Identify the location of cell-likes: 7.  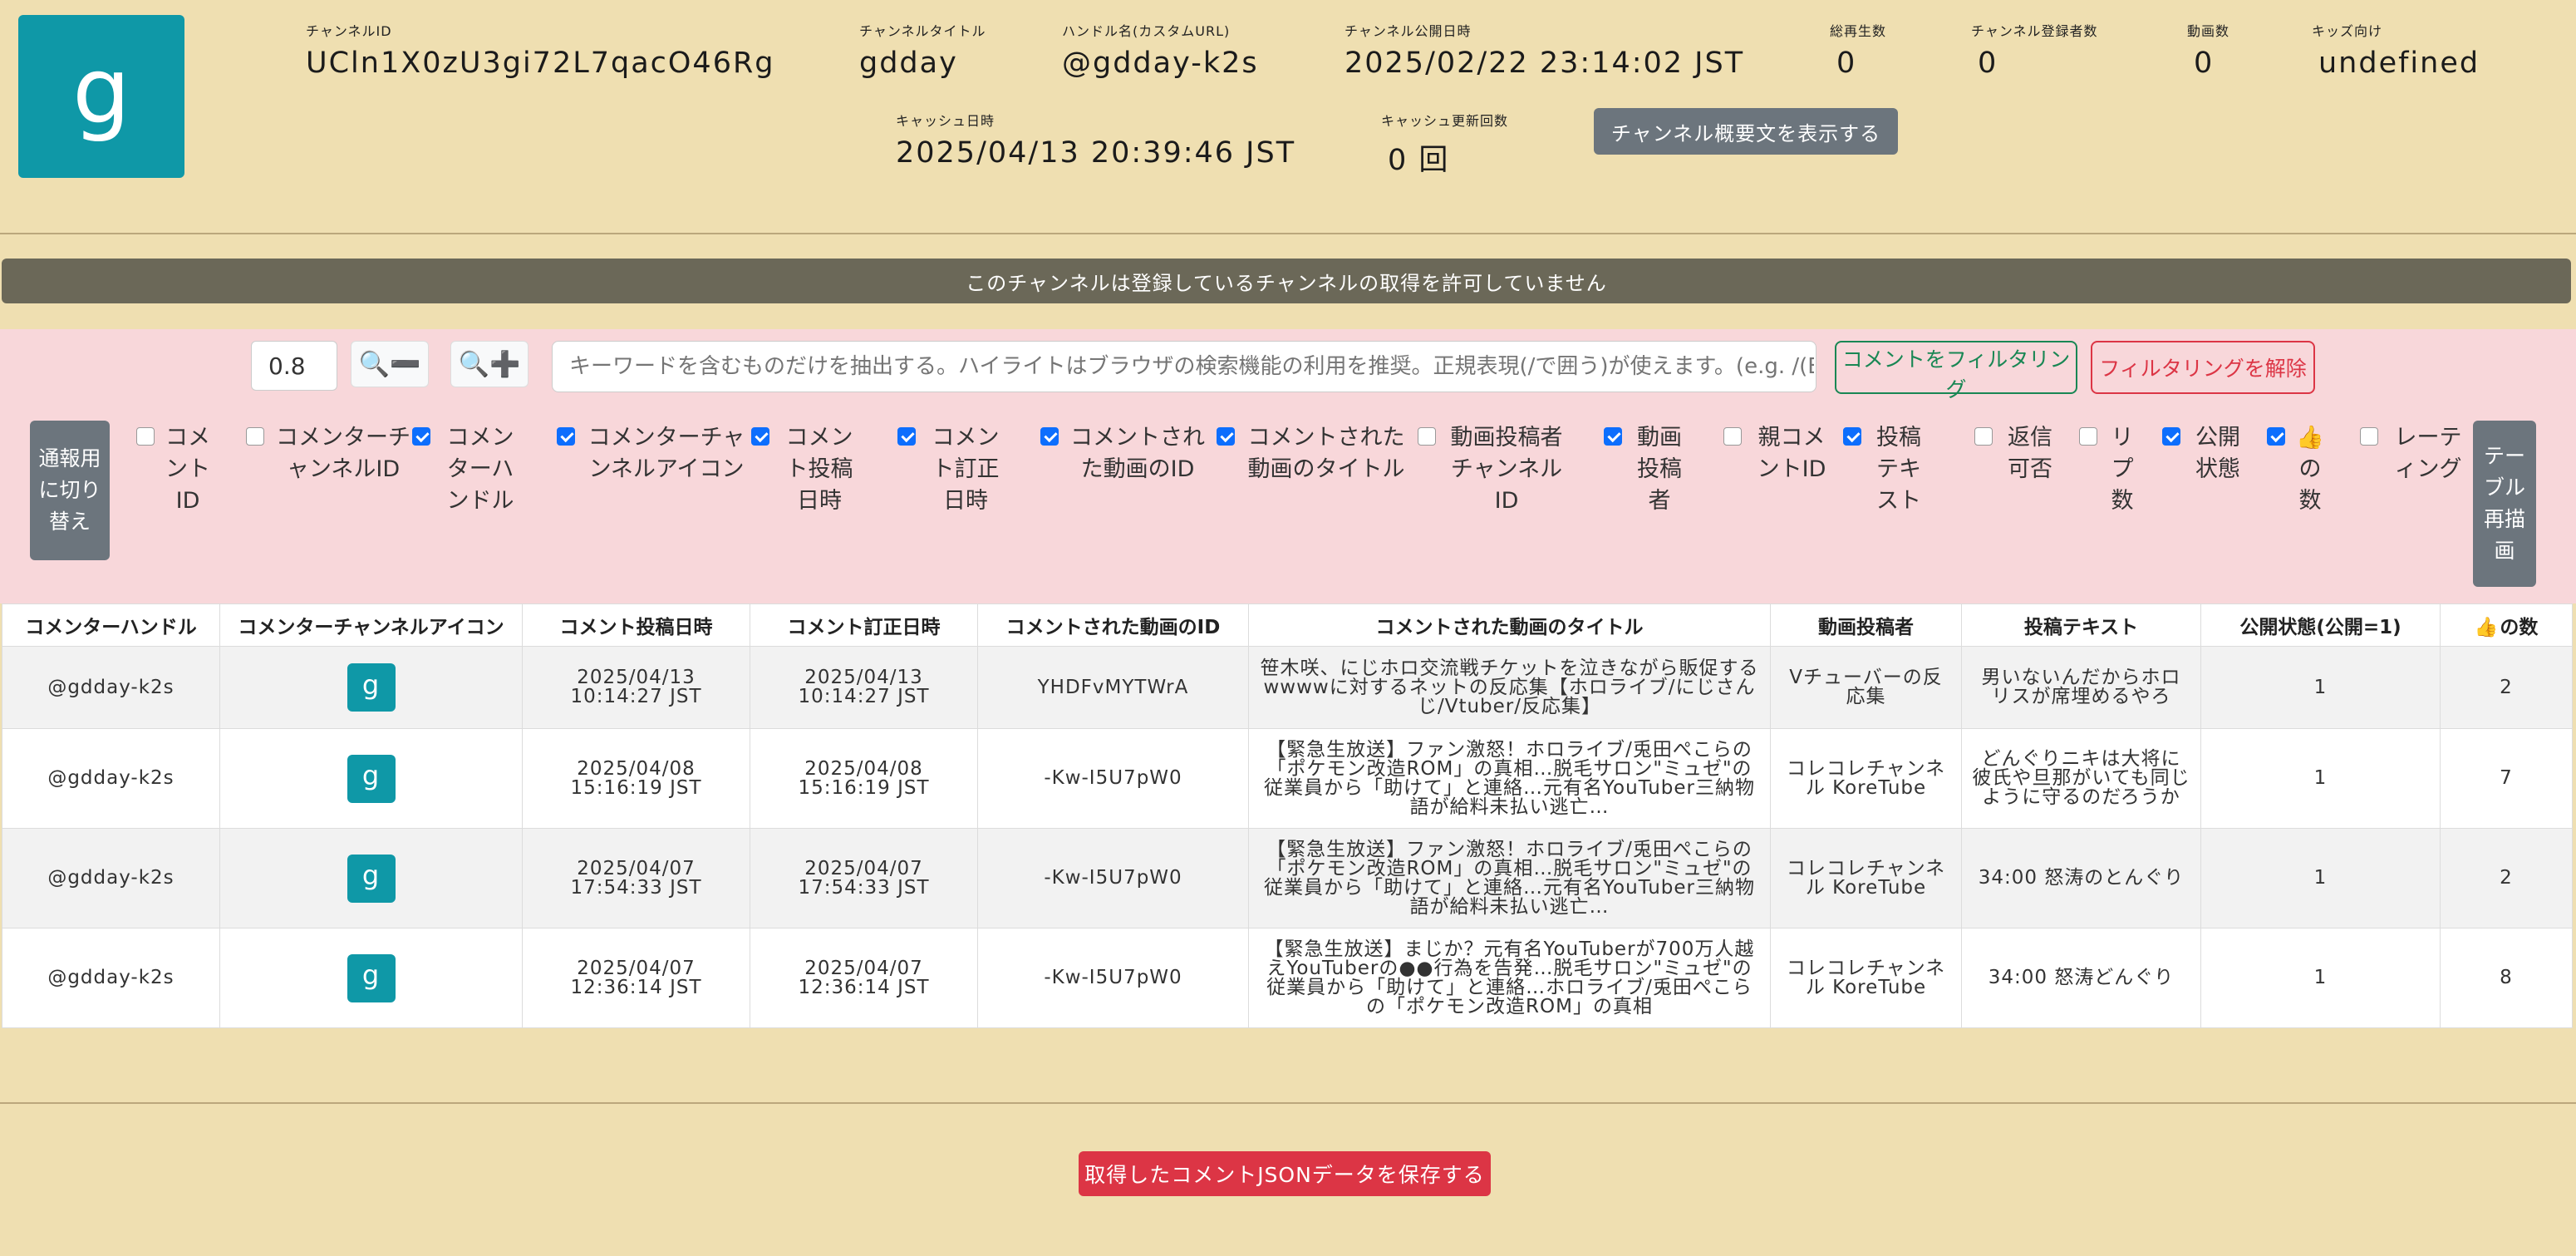
(2506, 778).